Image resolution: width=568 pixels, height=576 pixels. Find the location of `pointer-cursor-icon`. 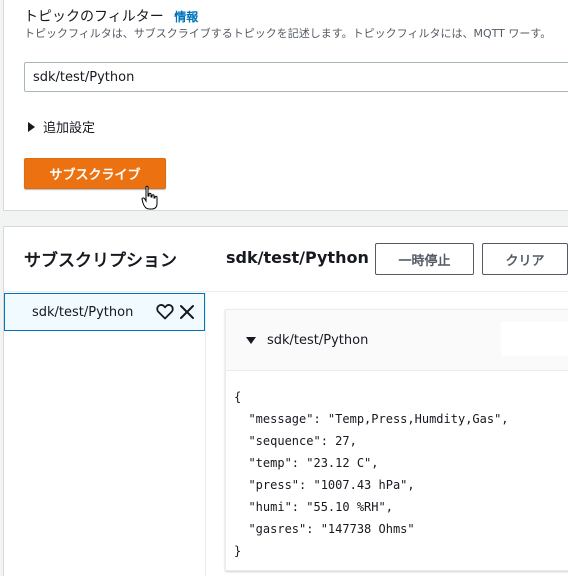

pointer-cursor-icon is located at coordinates (149, 197).